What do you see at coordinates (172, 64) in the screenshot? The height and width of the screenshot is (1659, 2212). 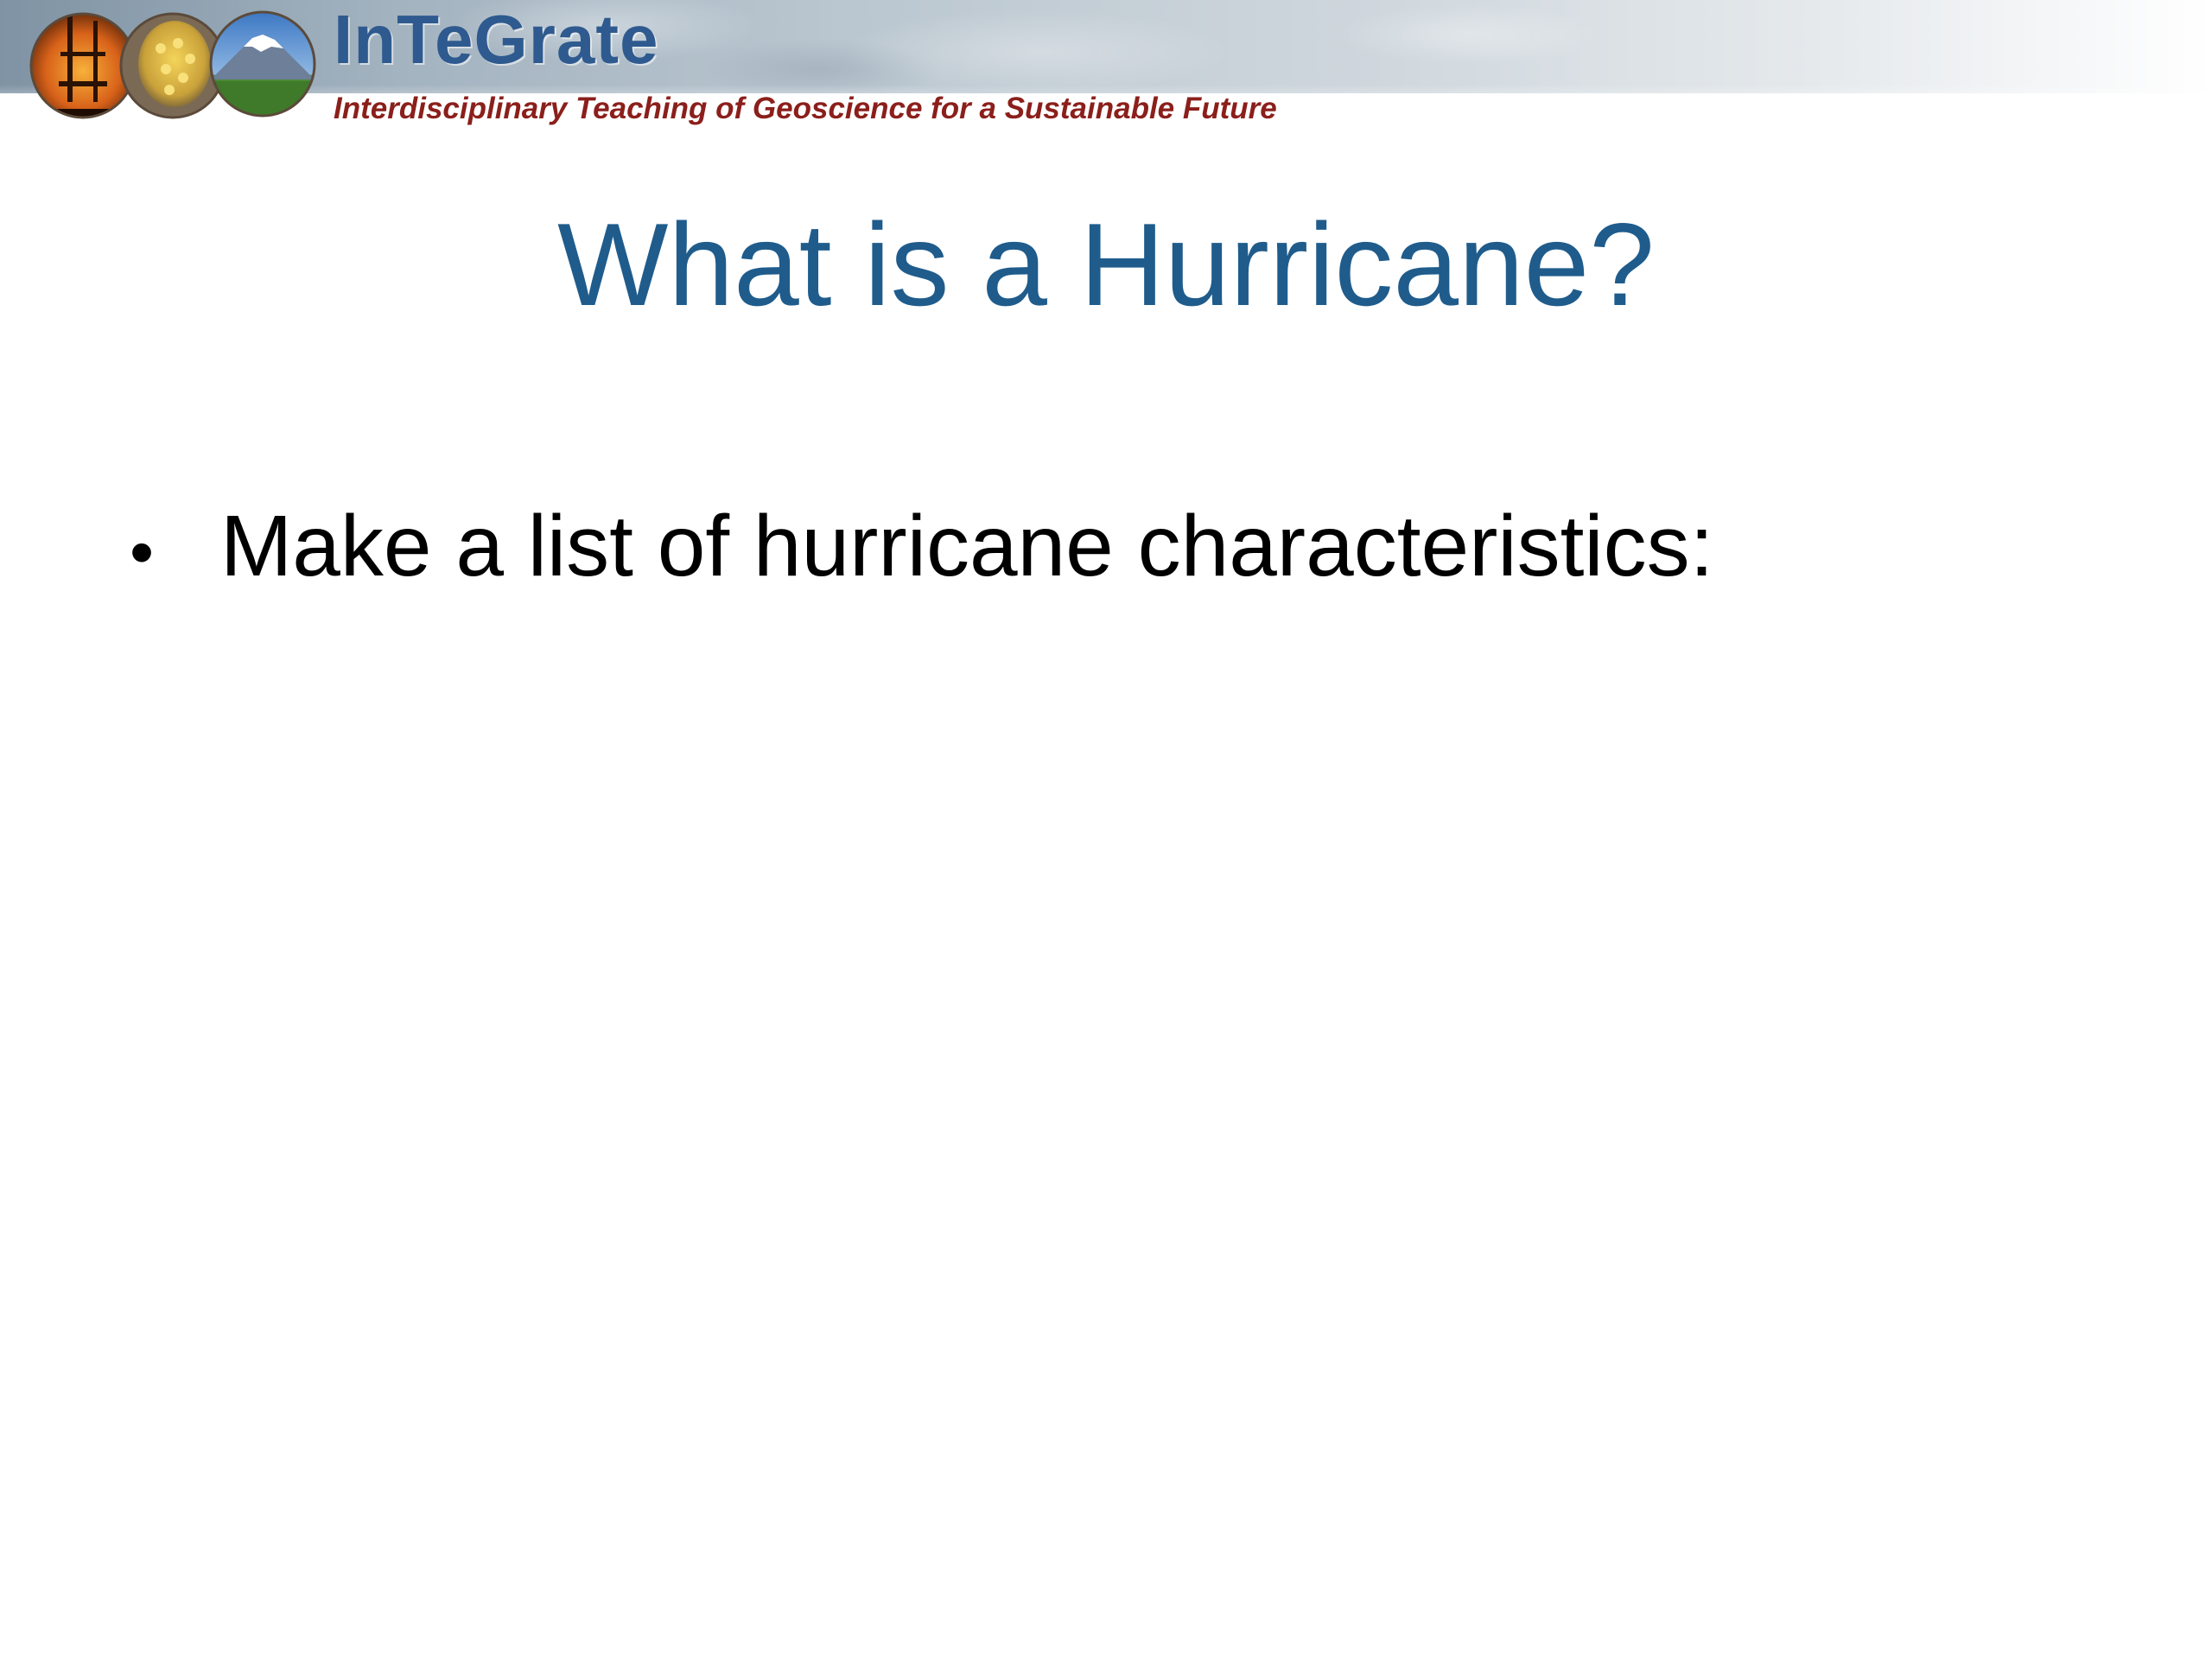 I see `logo-photo-circles` at bounding box center [172, 64].